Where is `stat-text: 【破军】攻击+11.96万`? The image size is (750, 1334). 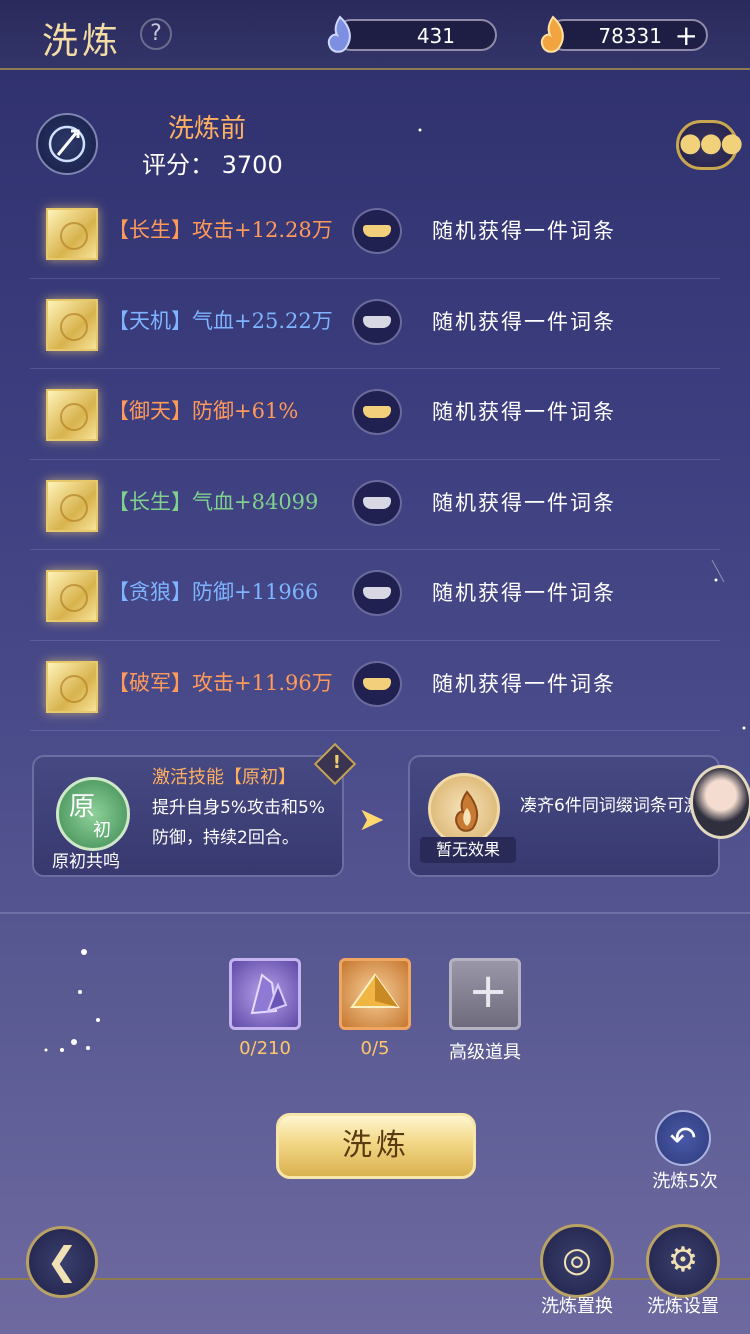
stat-text: 【破军】攻击+11.96万 is located at coordinates (220, 682).